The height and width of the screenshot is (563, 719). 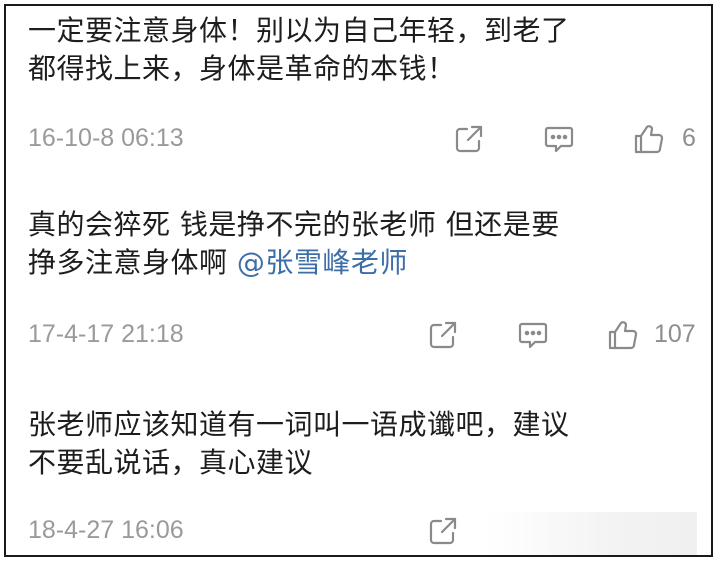 I want to click on watermark-fade, so click(x=592, y=533).